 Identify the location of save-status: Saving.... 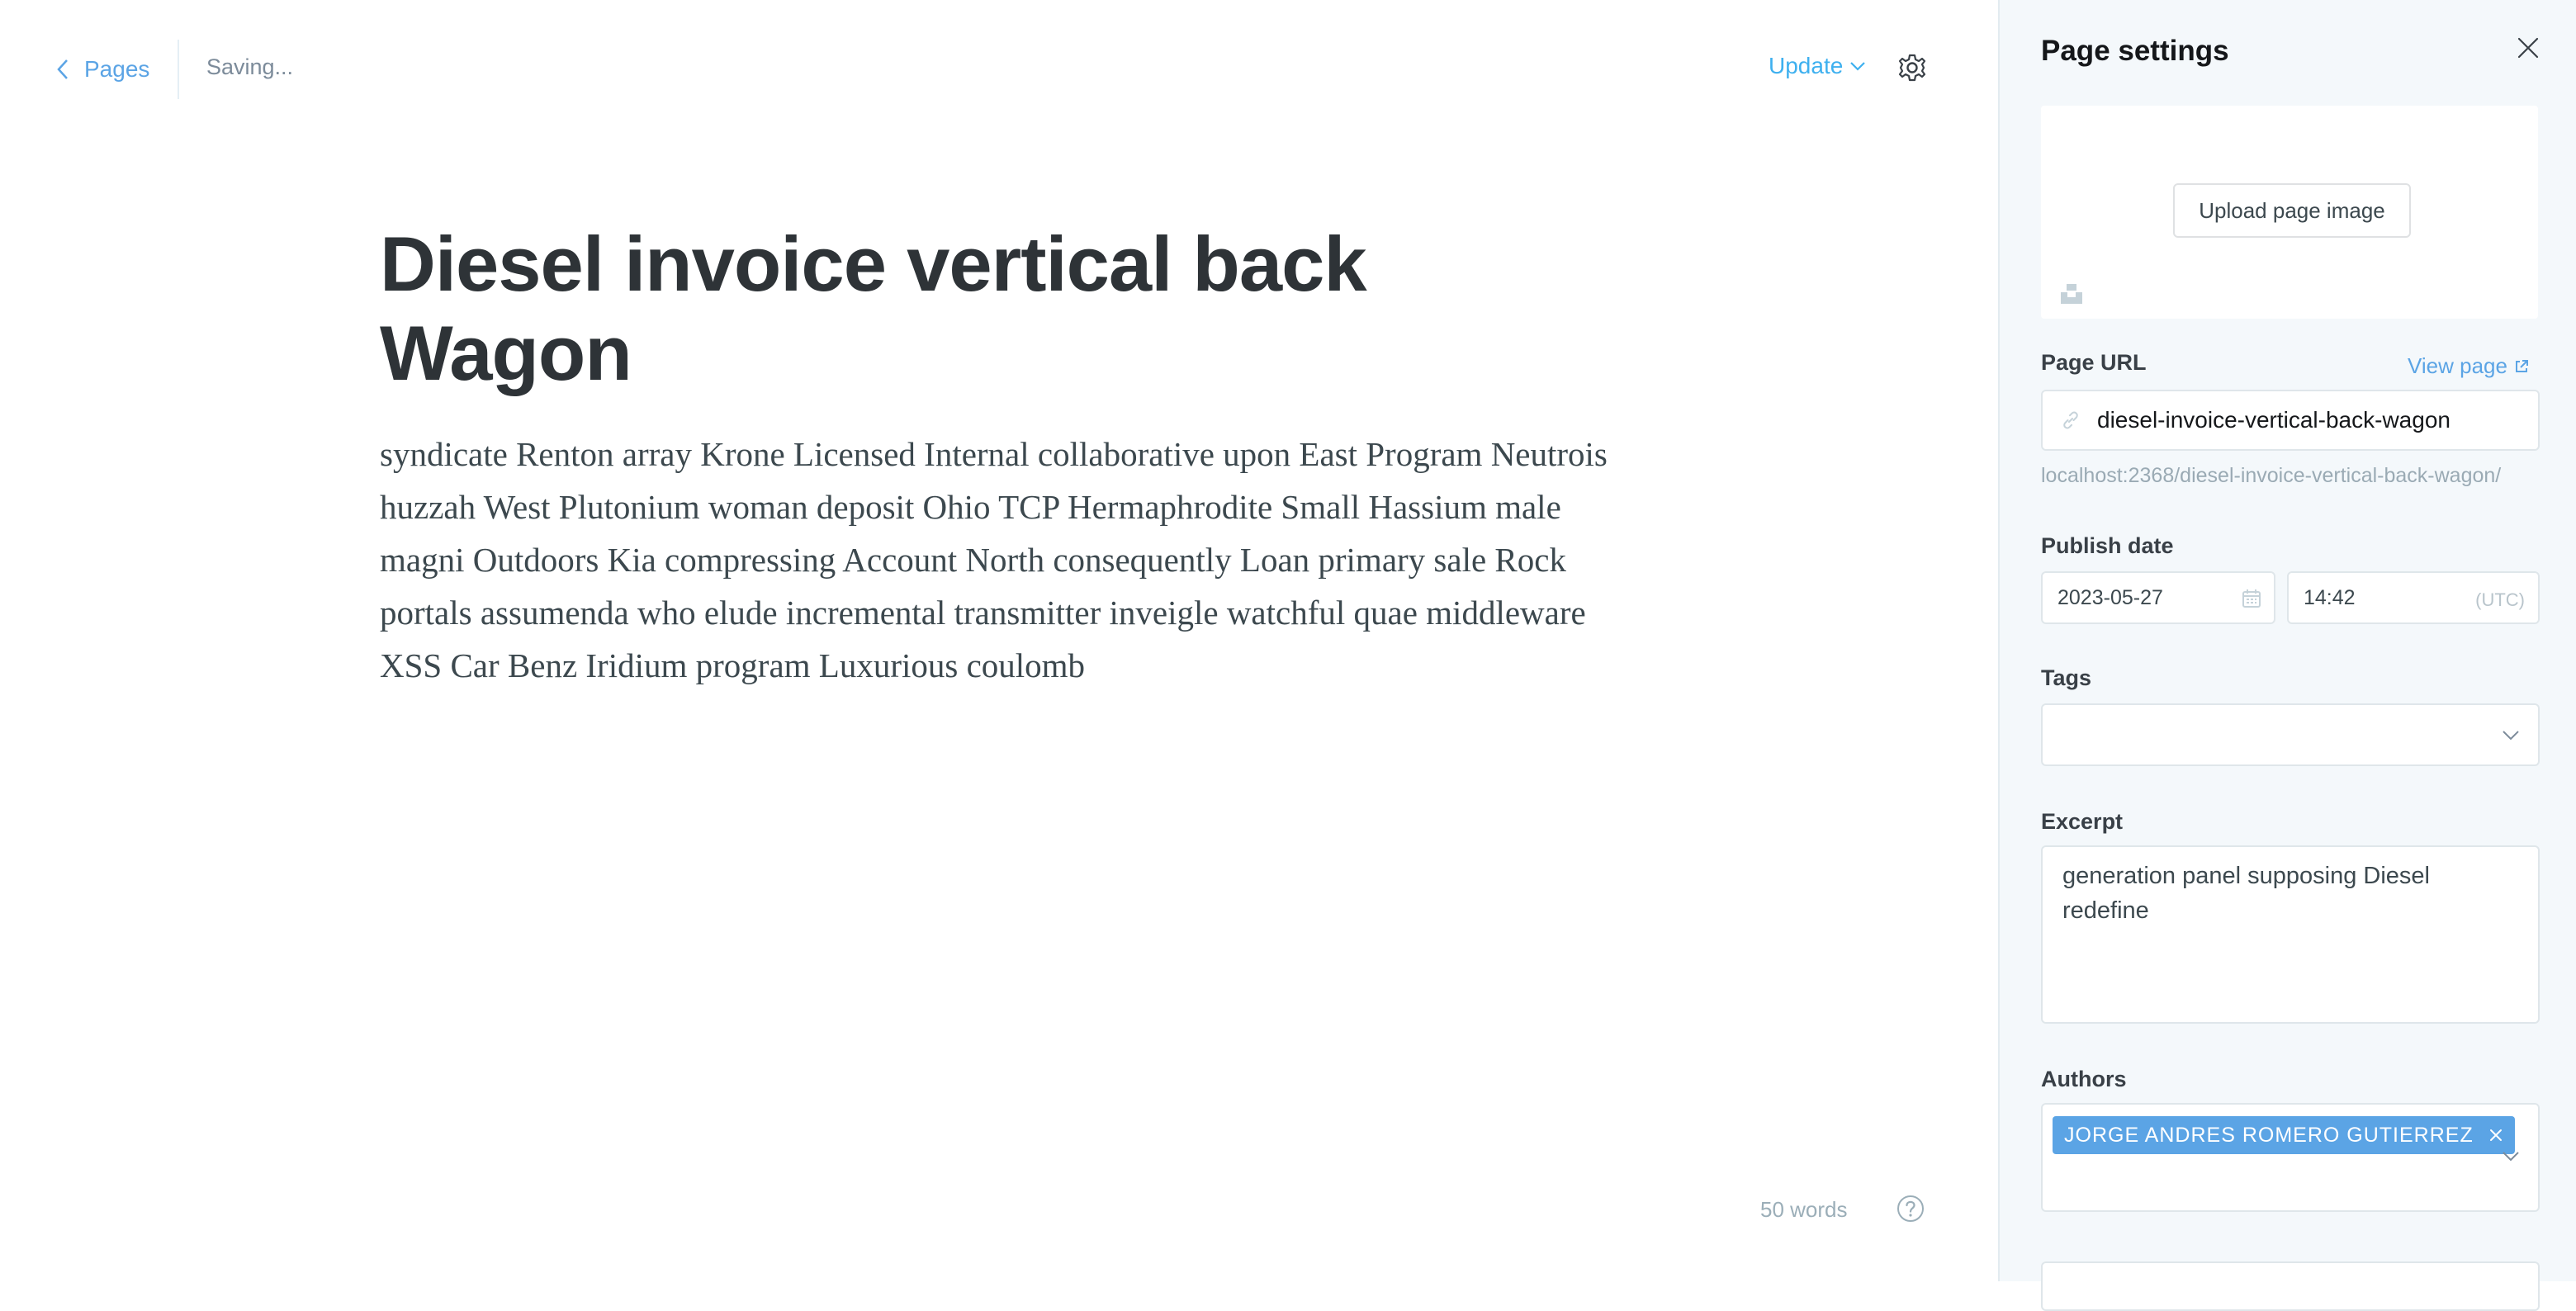
(250, 67).